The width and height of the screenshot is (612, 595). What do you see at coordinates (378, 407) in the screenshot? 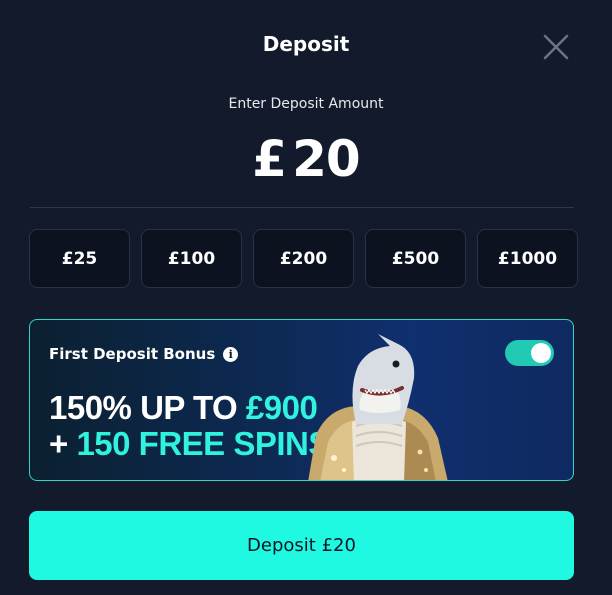
I see `shark-mascot-image` at bounding box center [378, 407].